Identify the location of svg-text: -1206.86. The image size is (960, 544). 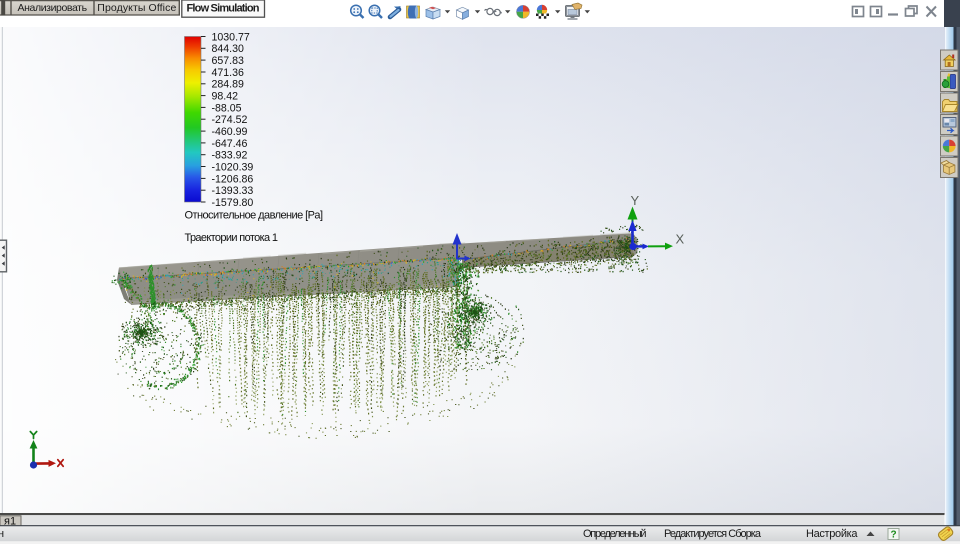
(233, 179).